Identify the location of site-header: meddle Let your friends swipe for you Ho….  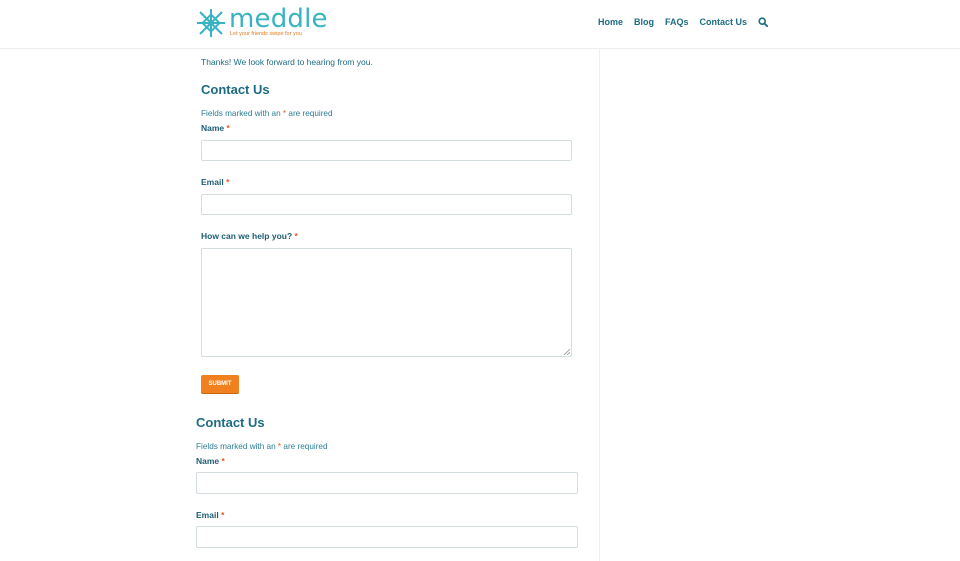
(480, 24).